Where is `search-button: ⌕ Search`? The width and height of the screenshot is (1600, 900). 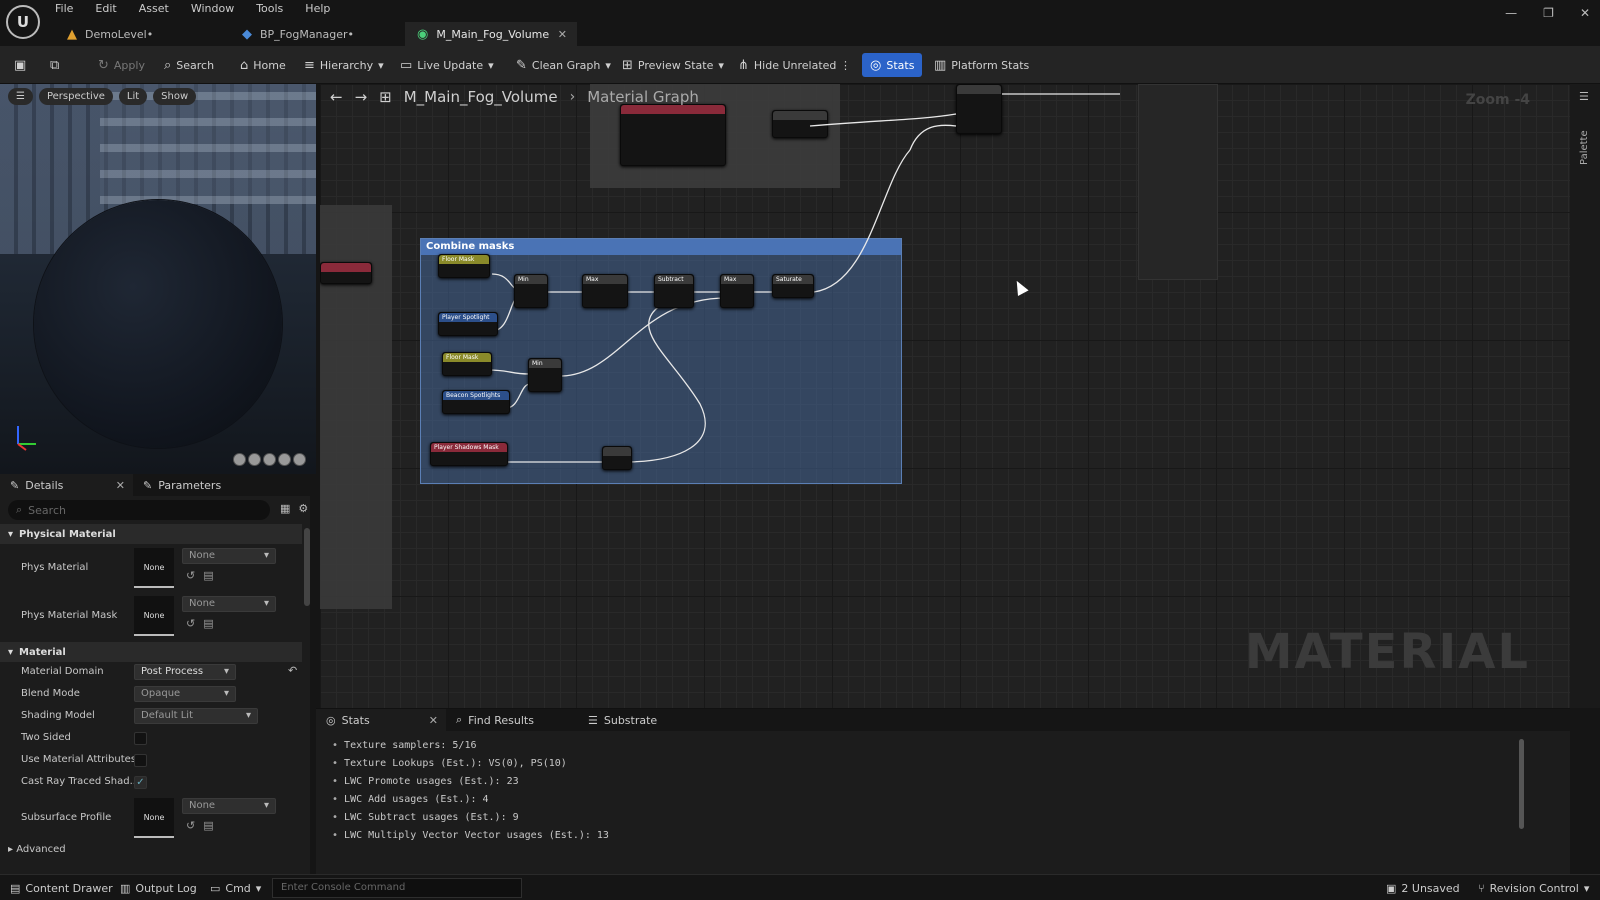
search-button: ⌕ Search is located at coordinates (189, 65).